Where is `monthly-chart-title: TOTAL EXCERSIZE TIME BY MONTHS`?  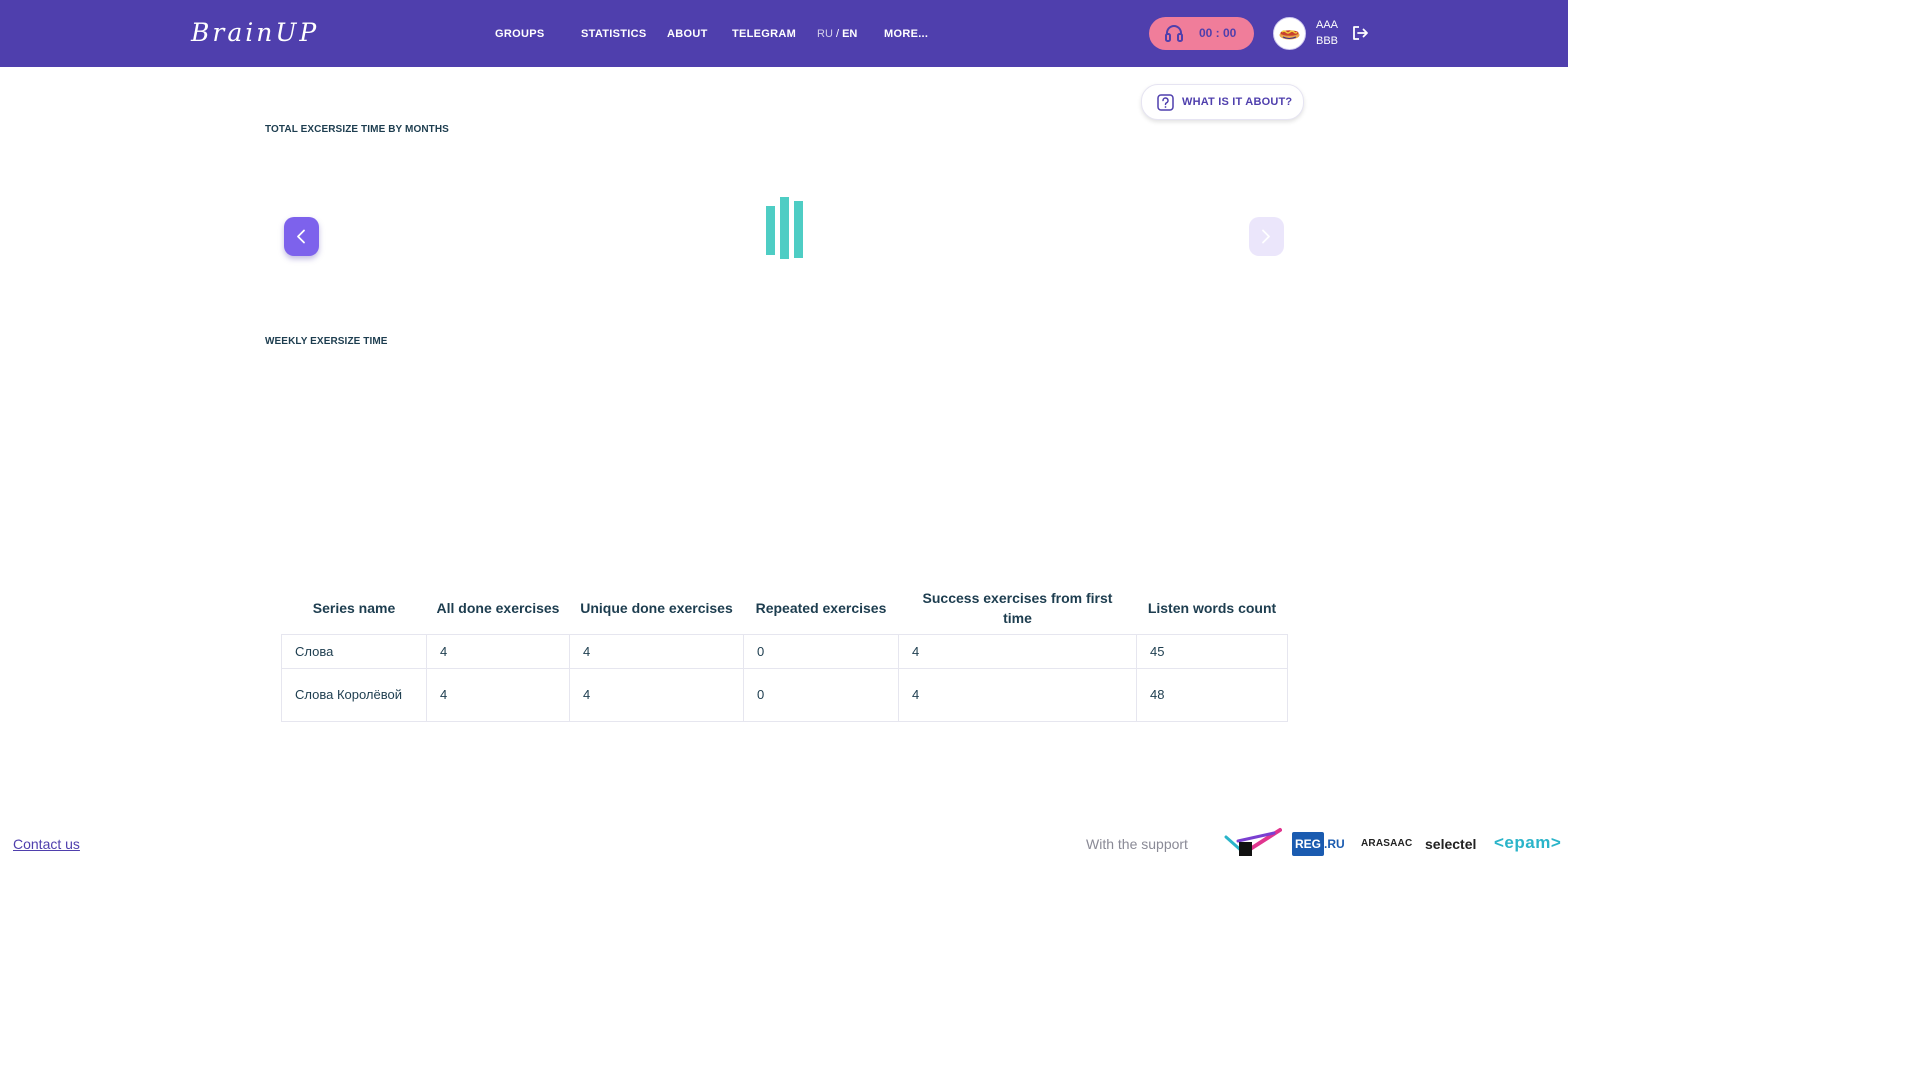 monthly-chart-title: TOTAL EXCERSIZE TIME BY MONTHS is located at coordinates (357, 129).